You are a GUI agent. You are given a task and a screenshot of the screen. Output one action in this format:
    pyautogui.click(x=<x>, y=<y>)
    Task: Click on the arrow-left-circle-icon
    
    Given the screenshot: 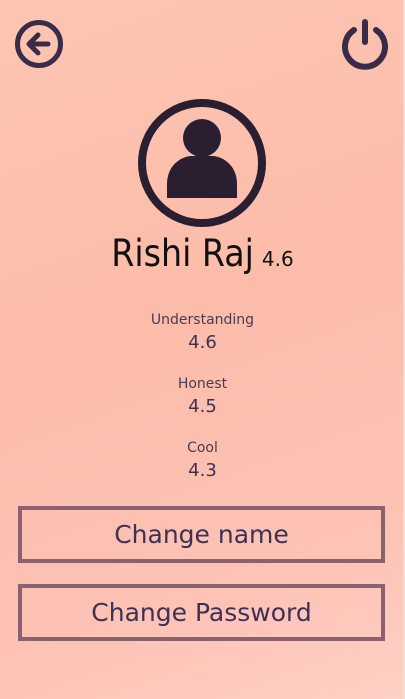 What is the action you would take?
    pyautogui.click(x=39, y=44)
    